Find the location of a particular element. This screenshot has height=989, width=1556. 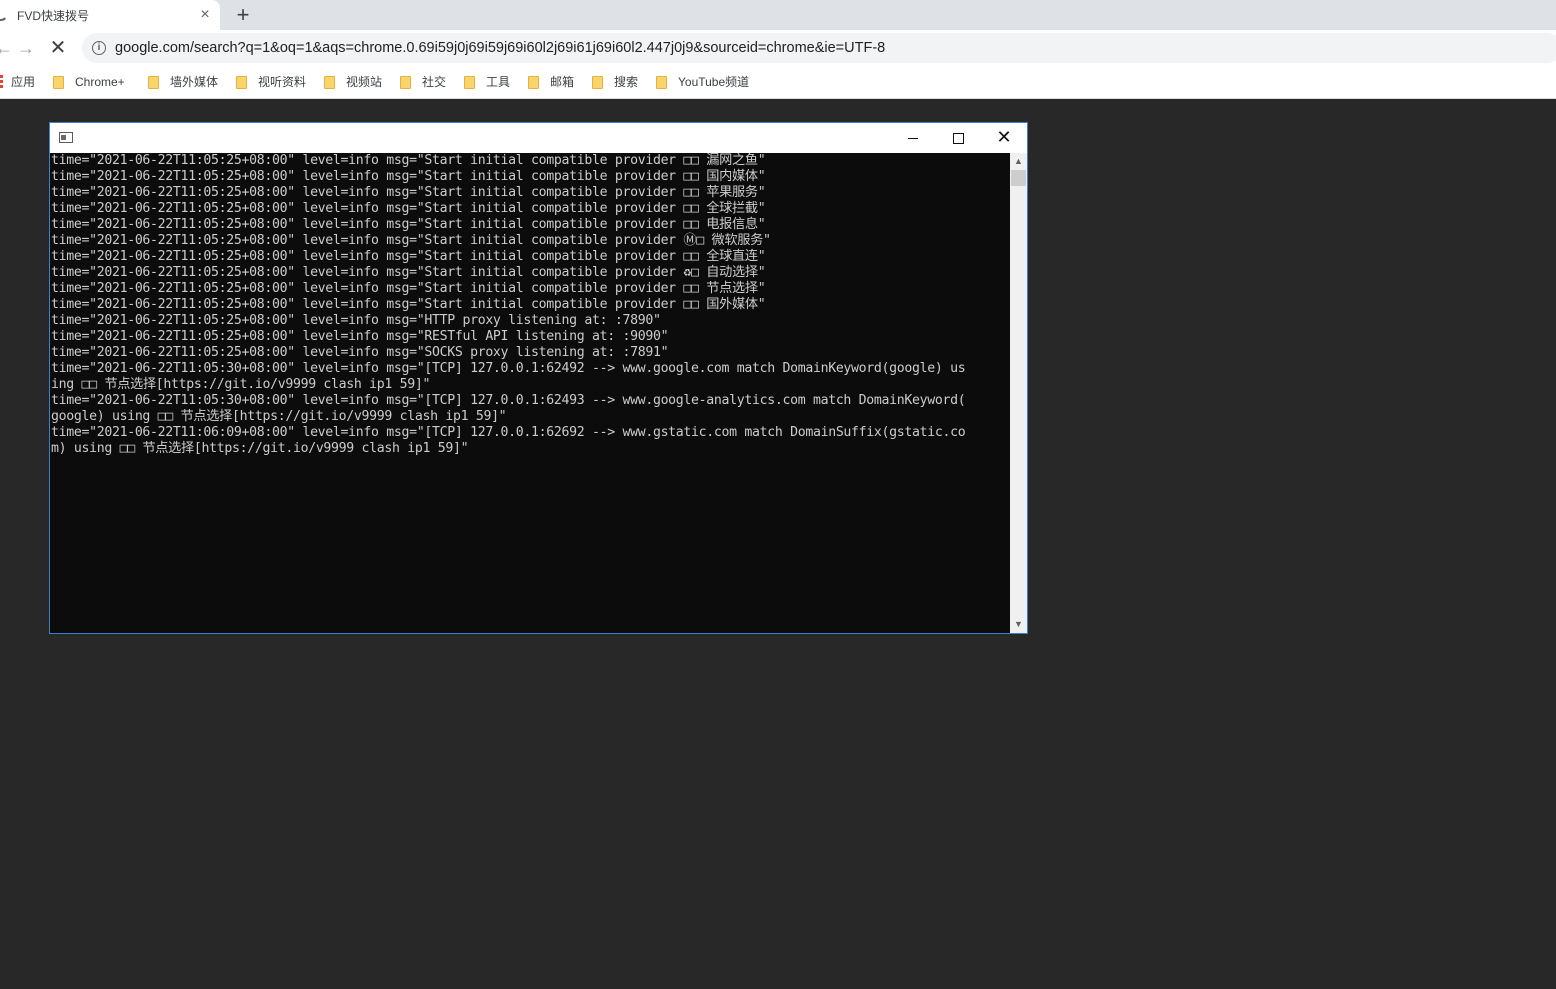

loading-spinner-icon is located at coordinates (4, 14).